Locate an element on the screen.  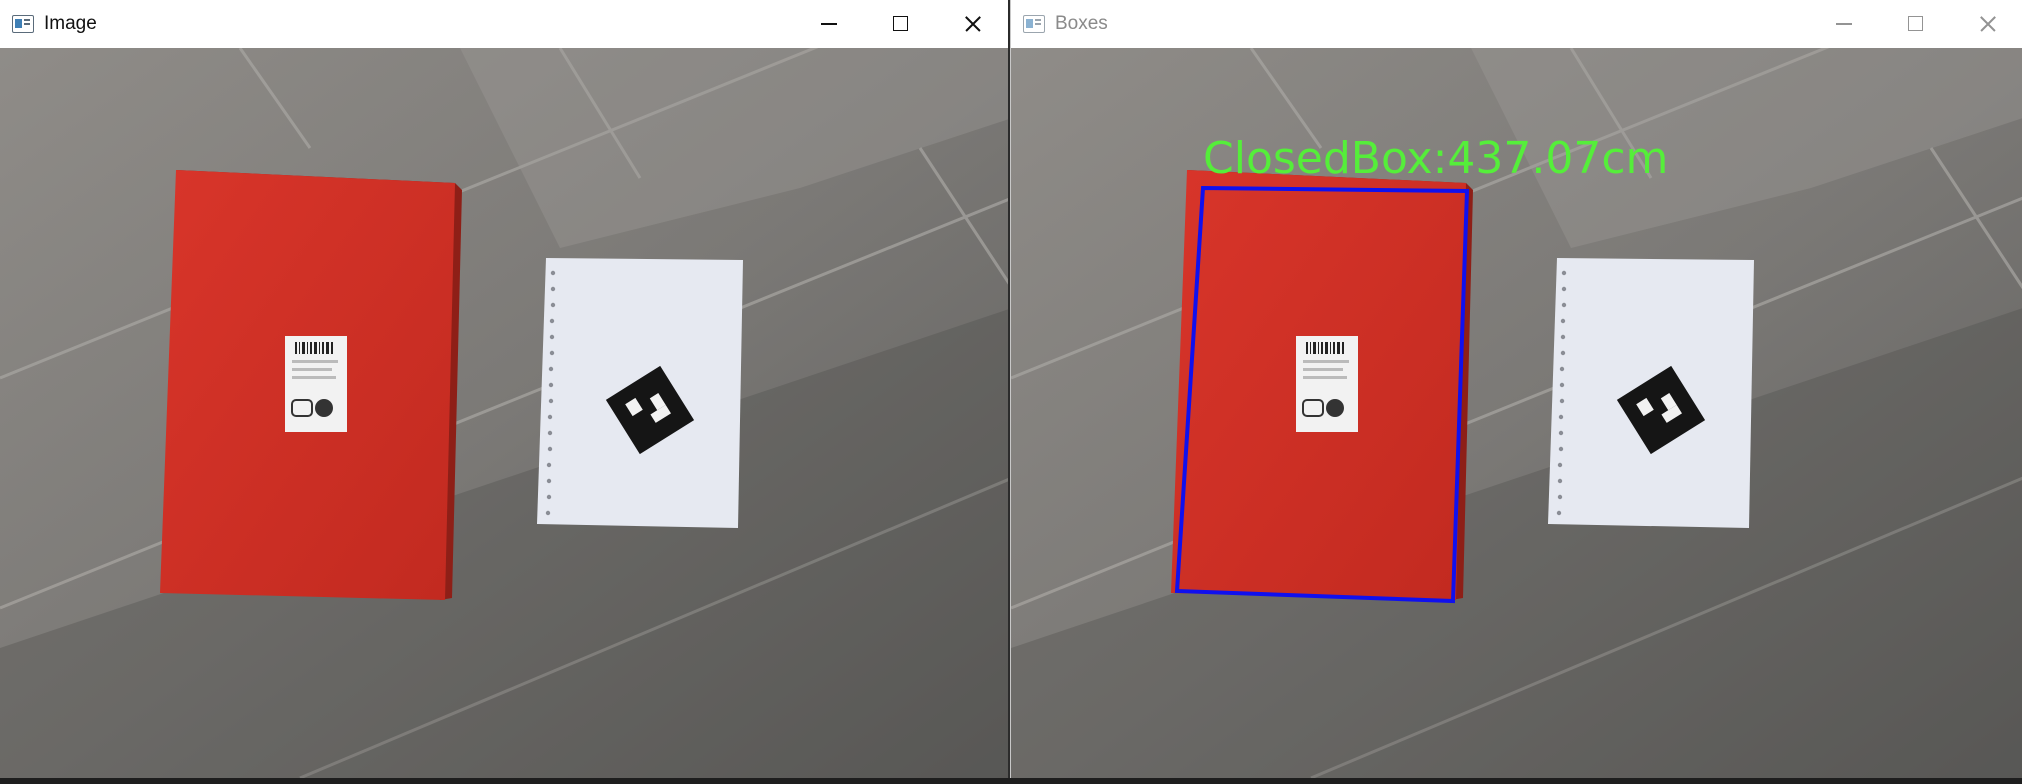
window-title: Image is located at coordinates (70, 23).